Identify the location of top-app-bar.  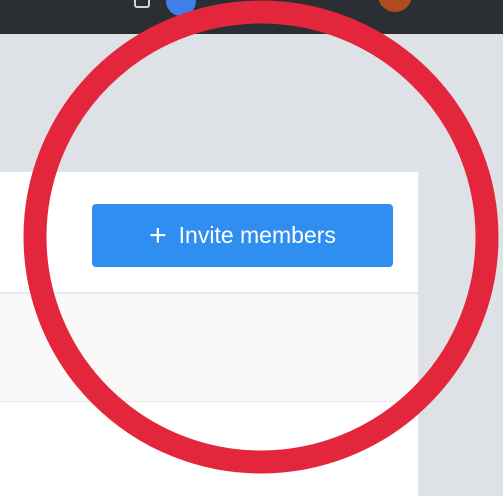
(251, 17).